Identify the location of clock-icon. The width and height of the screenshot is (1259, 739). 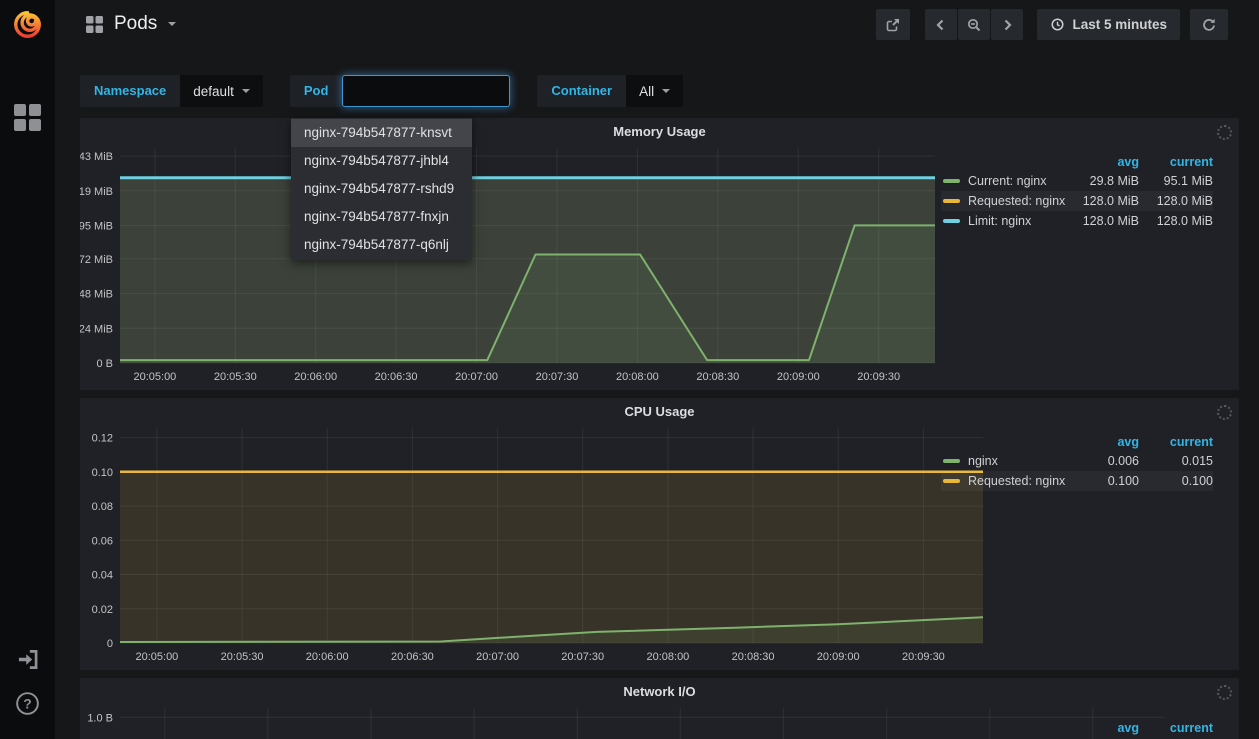
(1057, 24).